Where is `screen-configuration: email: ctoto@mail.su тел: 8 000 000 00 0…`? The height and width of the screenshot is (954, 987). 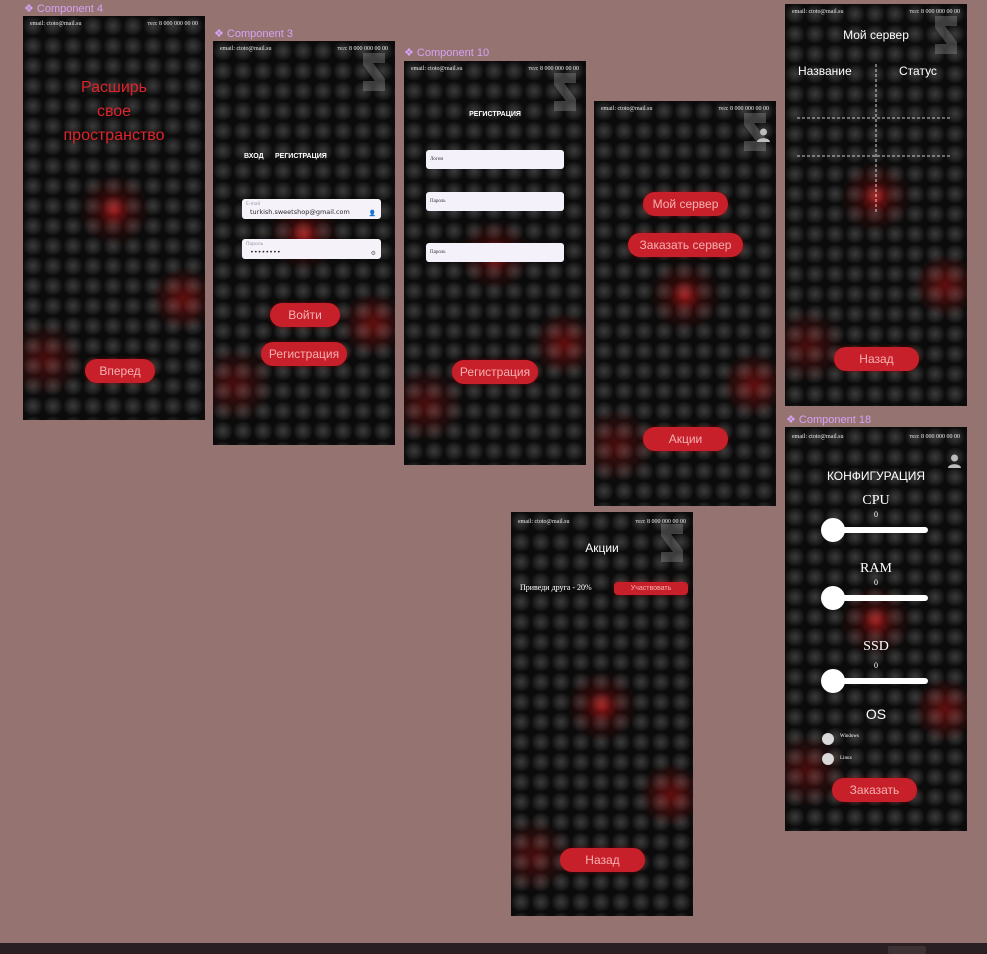 screen-configuration: email: ctoto@mail.su тел: 8 000 000 00 0… is located at coordinates (876, 629).